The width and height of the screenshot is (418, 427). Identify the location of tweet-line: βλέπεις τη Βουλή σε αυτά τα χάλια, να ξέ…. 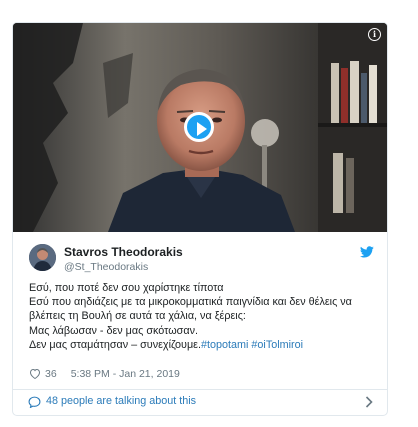
(137, 316).